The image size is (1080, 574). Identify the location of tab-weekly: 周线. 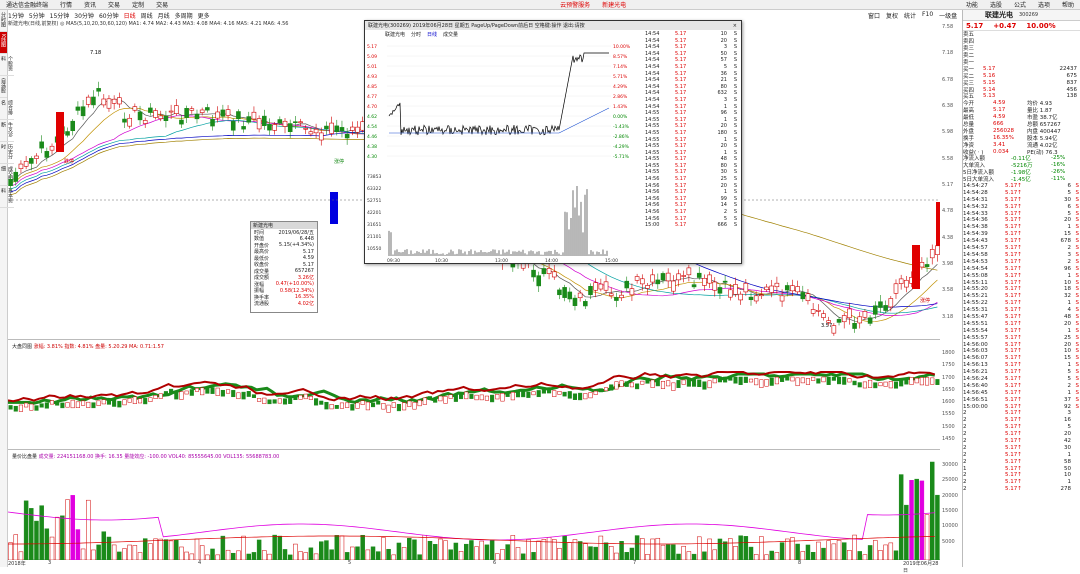
(147, 15).